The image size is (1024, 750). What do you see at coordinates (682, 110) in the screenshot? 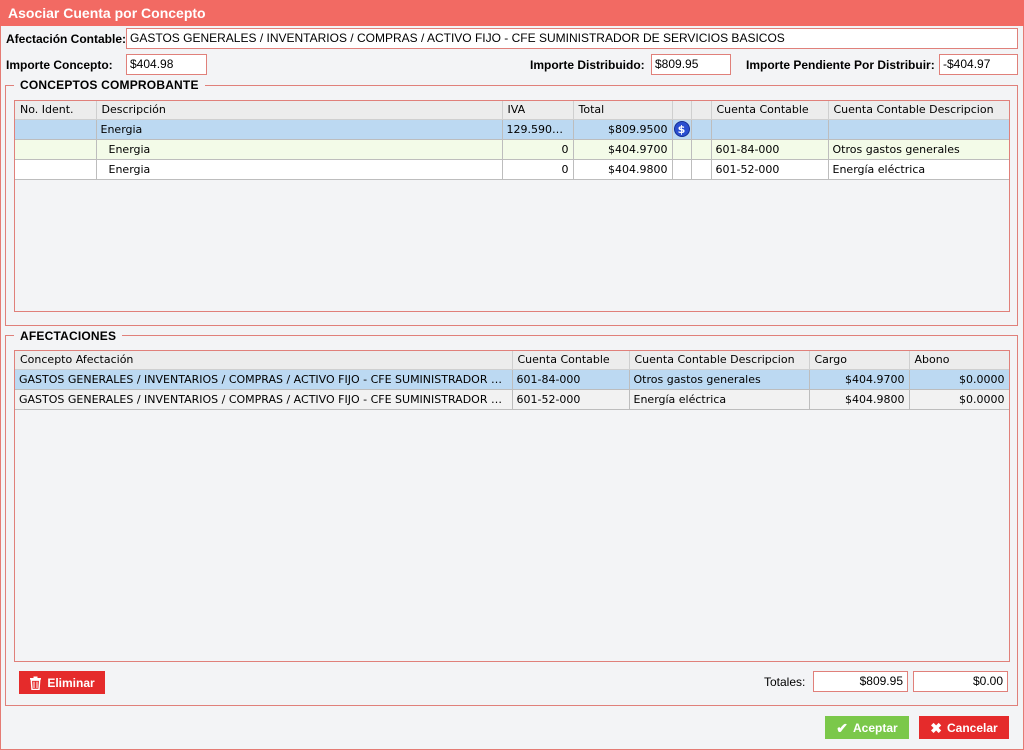
I see `col-icon` at bounding box center [682, 110].